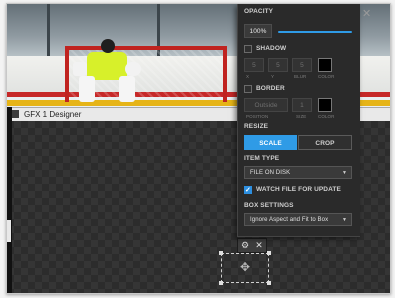 This screenshot has width=395, height=298. Describe the element at coordinates (300, 76) in the screenshot. I see `shadow-blur-caption: BLUR` at that location.